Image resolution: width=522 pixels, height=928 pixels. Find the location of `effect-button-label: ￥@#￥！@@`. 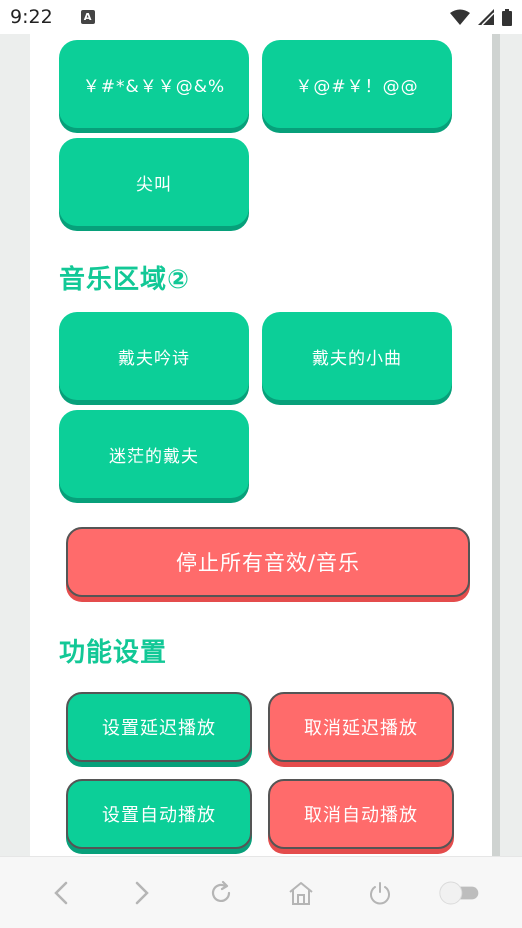

effect-button-label: ￥@#￥！@@ is located at coordinates (357, 86).